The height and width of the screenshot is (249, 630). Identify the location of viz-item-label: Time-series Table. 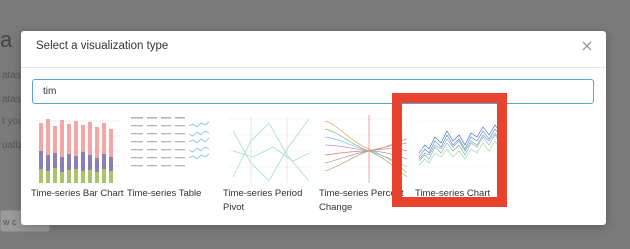
(164, 193).